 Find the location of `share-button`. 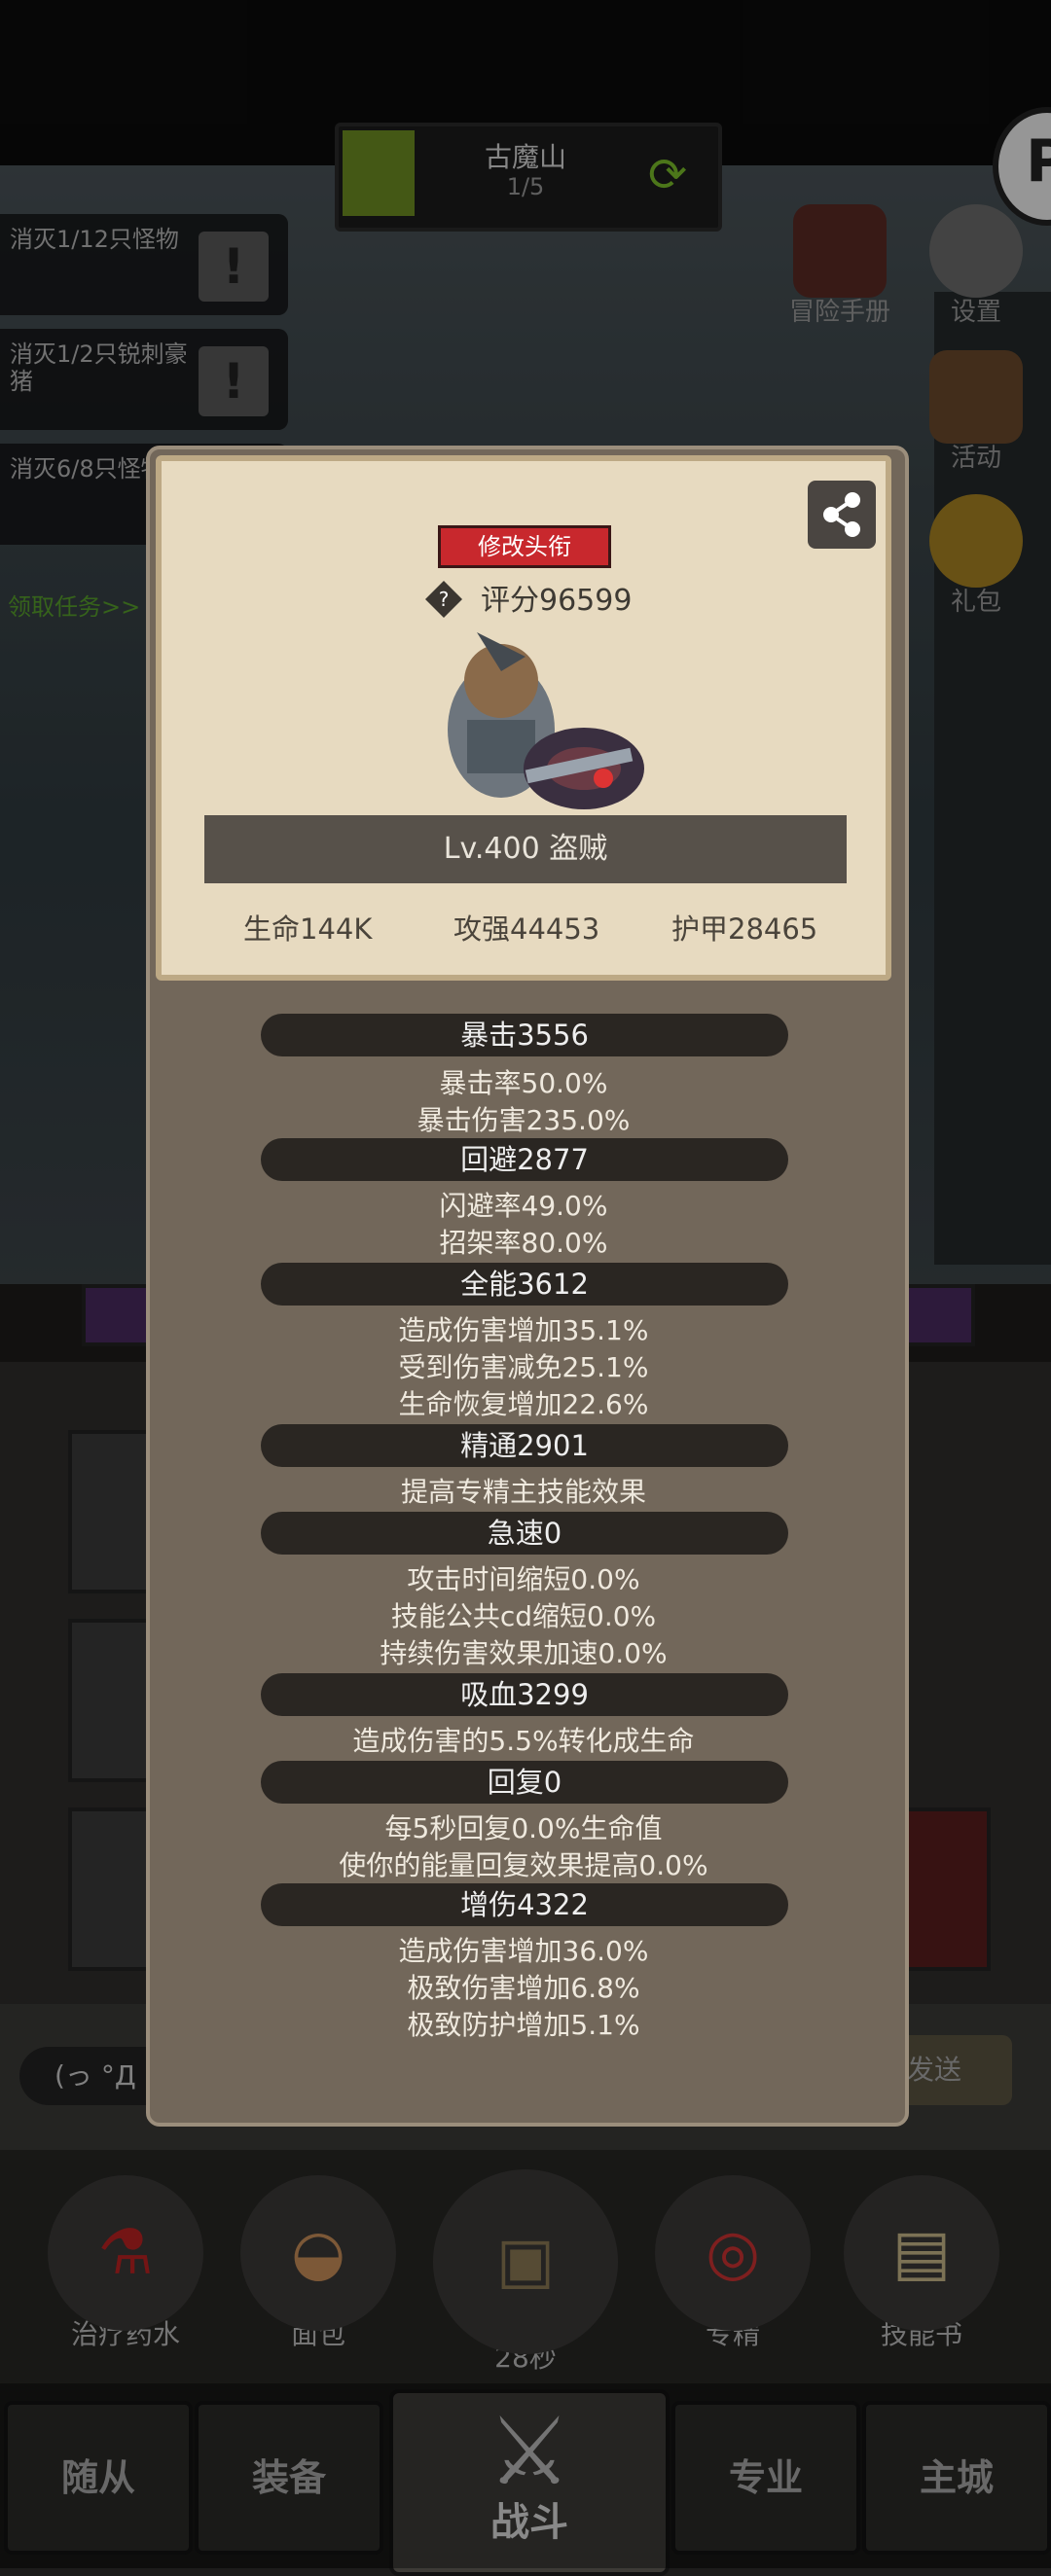

share-button is located at coordinates (842, 515).